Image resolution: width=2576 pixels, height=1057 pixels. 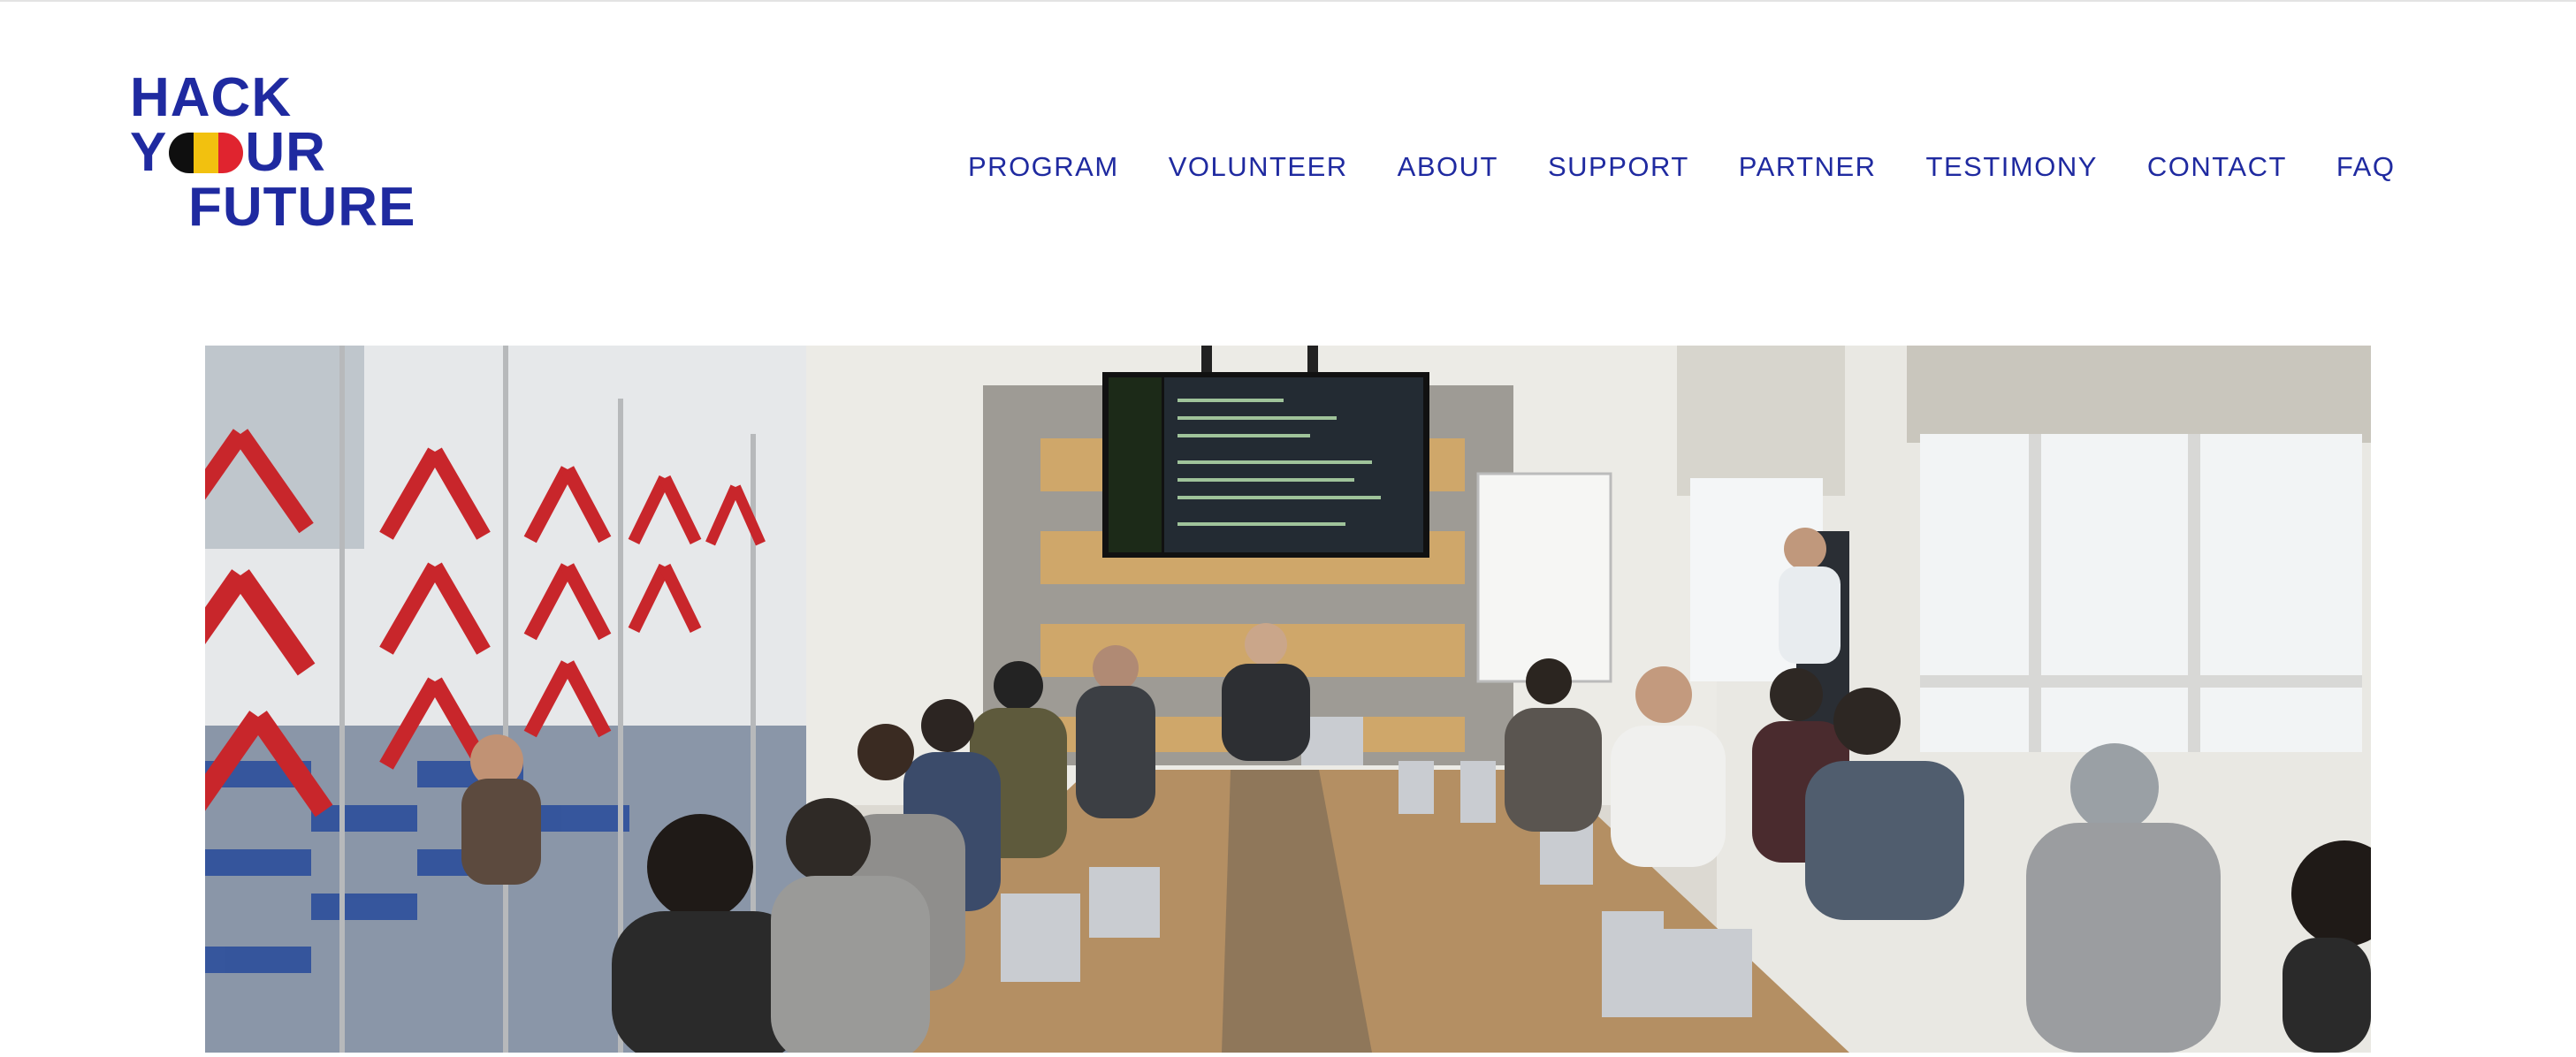 I want to click on logo-line-2-start: Y, so click(x=149, y=153).